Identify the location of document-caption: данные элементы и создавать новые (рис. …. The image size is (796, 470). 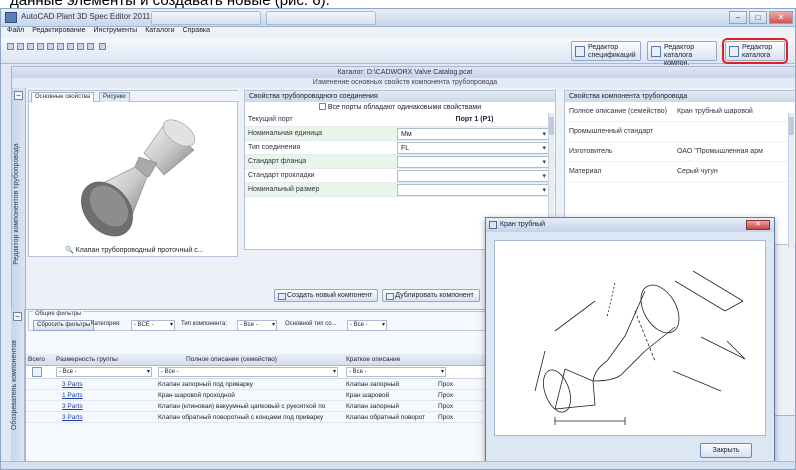
(398, 4).